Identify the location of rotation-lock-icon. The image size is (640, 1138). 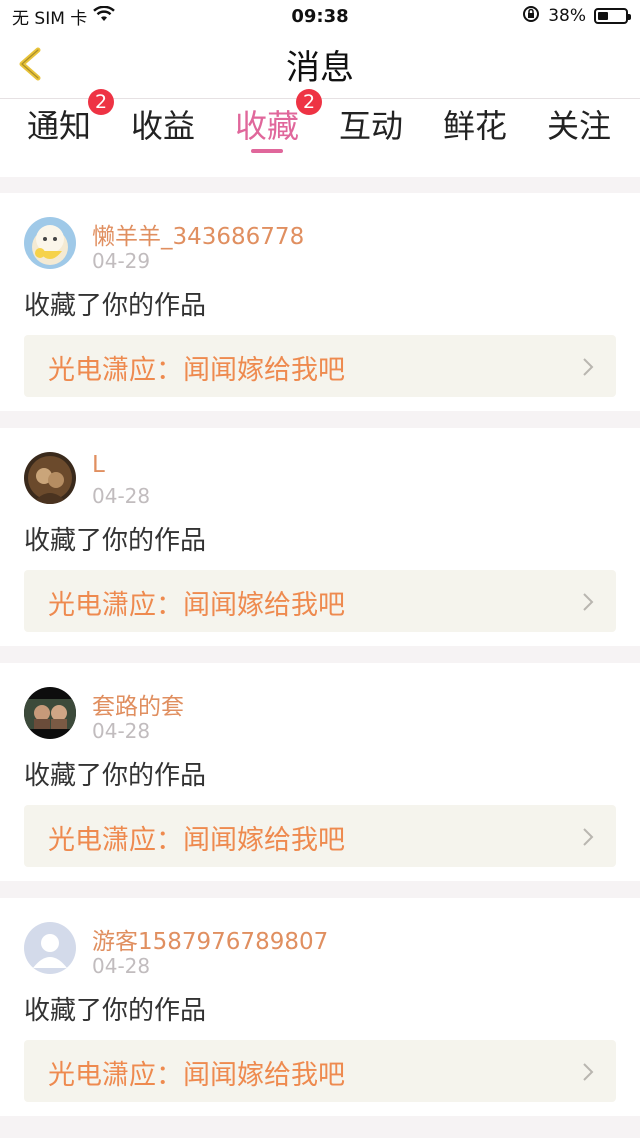
(531, 16).